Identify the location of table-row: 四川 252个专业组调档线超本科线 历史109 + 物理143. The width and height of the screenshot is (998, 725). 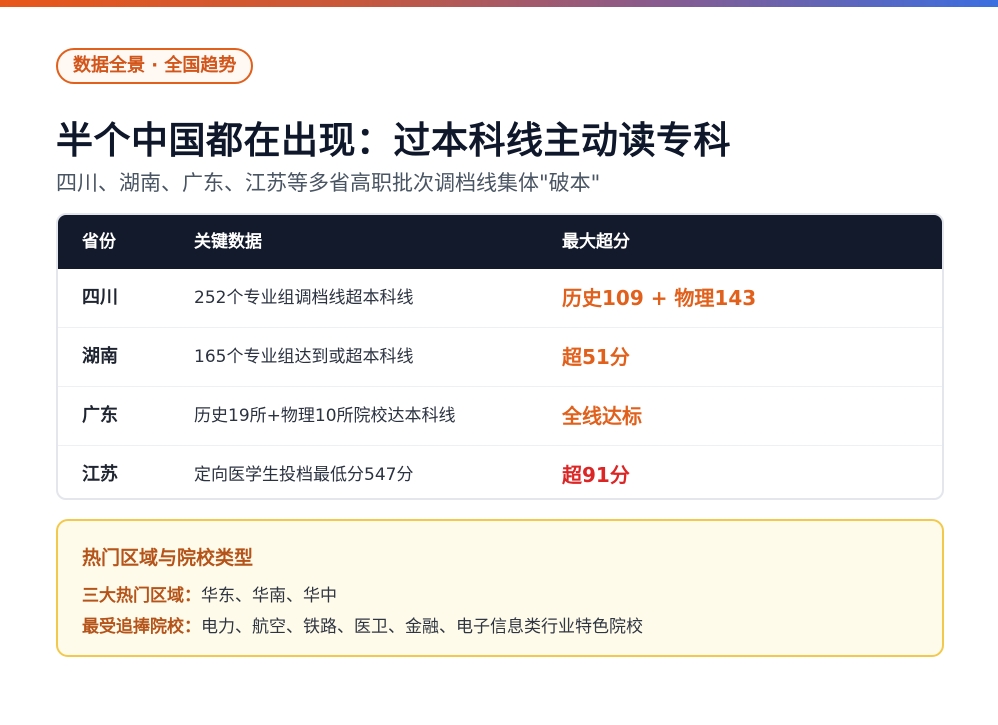
(500, 298).